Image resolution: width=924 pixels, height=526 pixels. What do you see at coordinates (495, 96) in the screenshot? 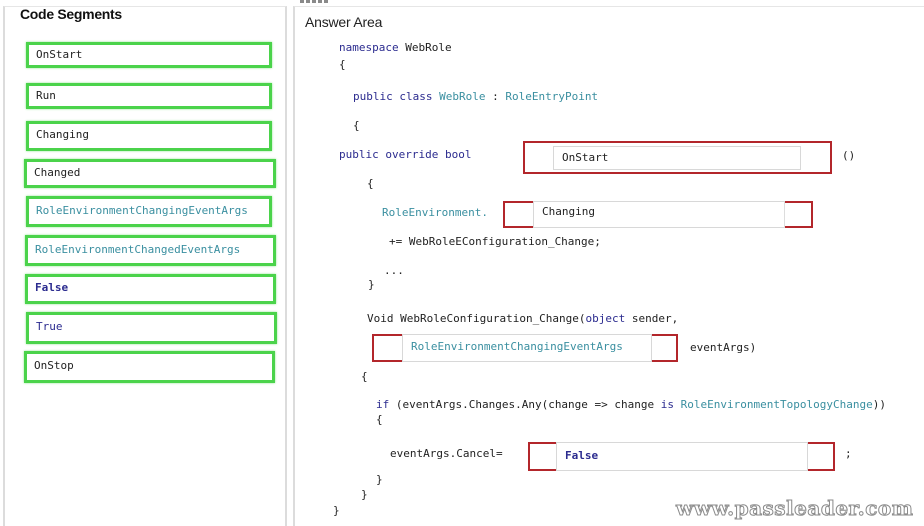
I see `colon: :` at bounding box center [495, 96].